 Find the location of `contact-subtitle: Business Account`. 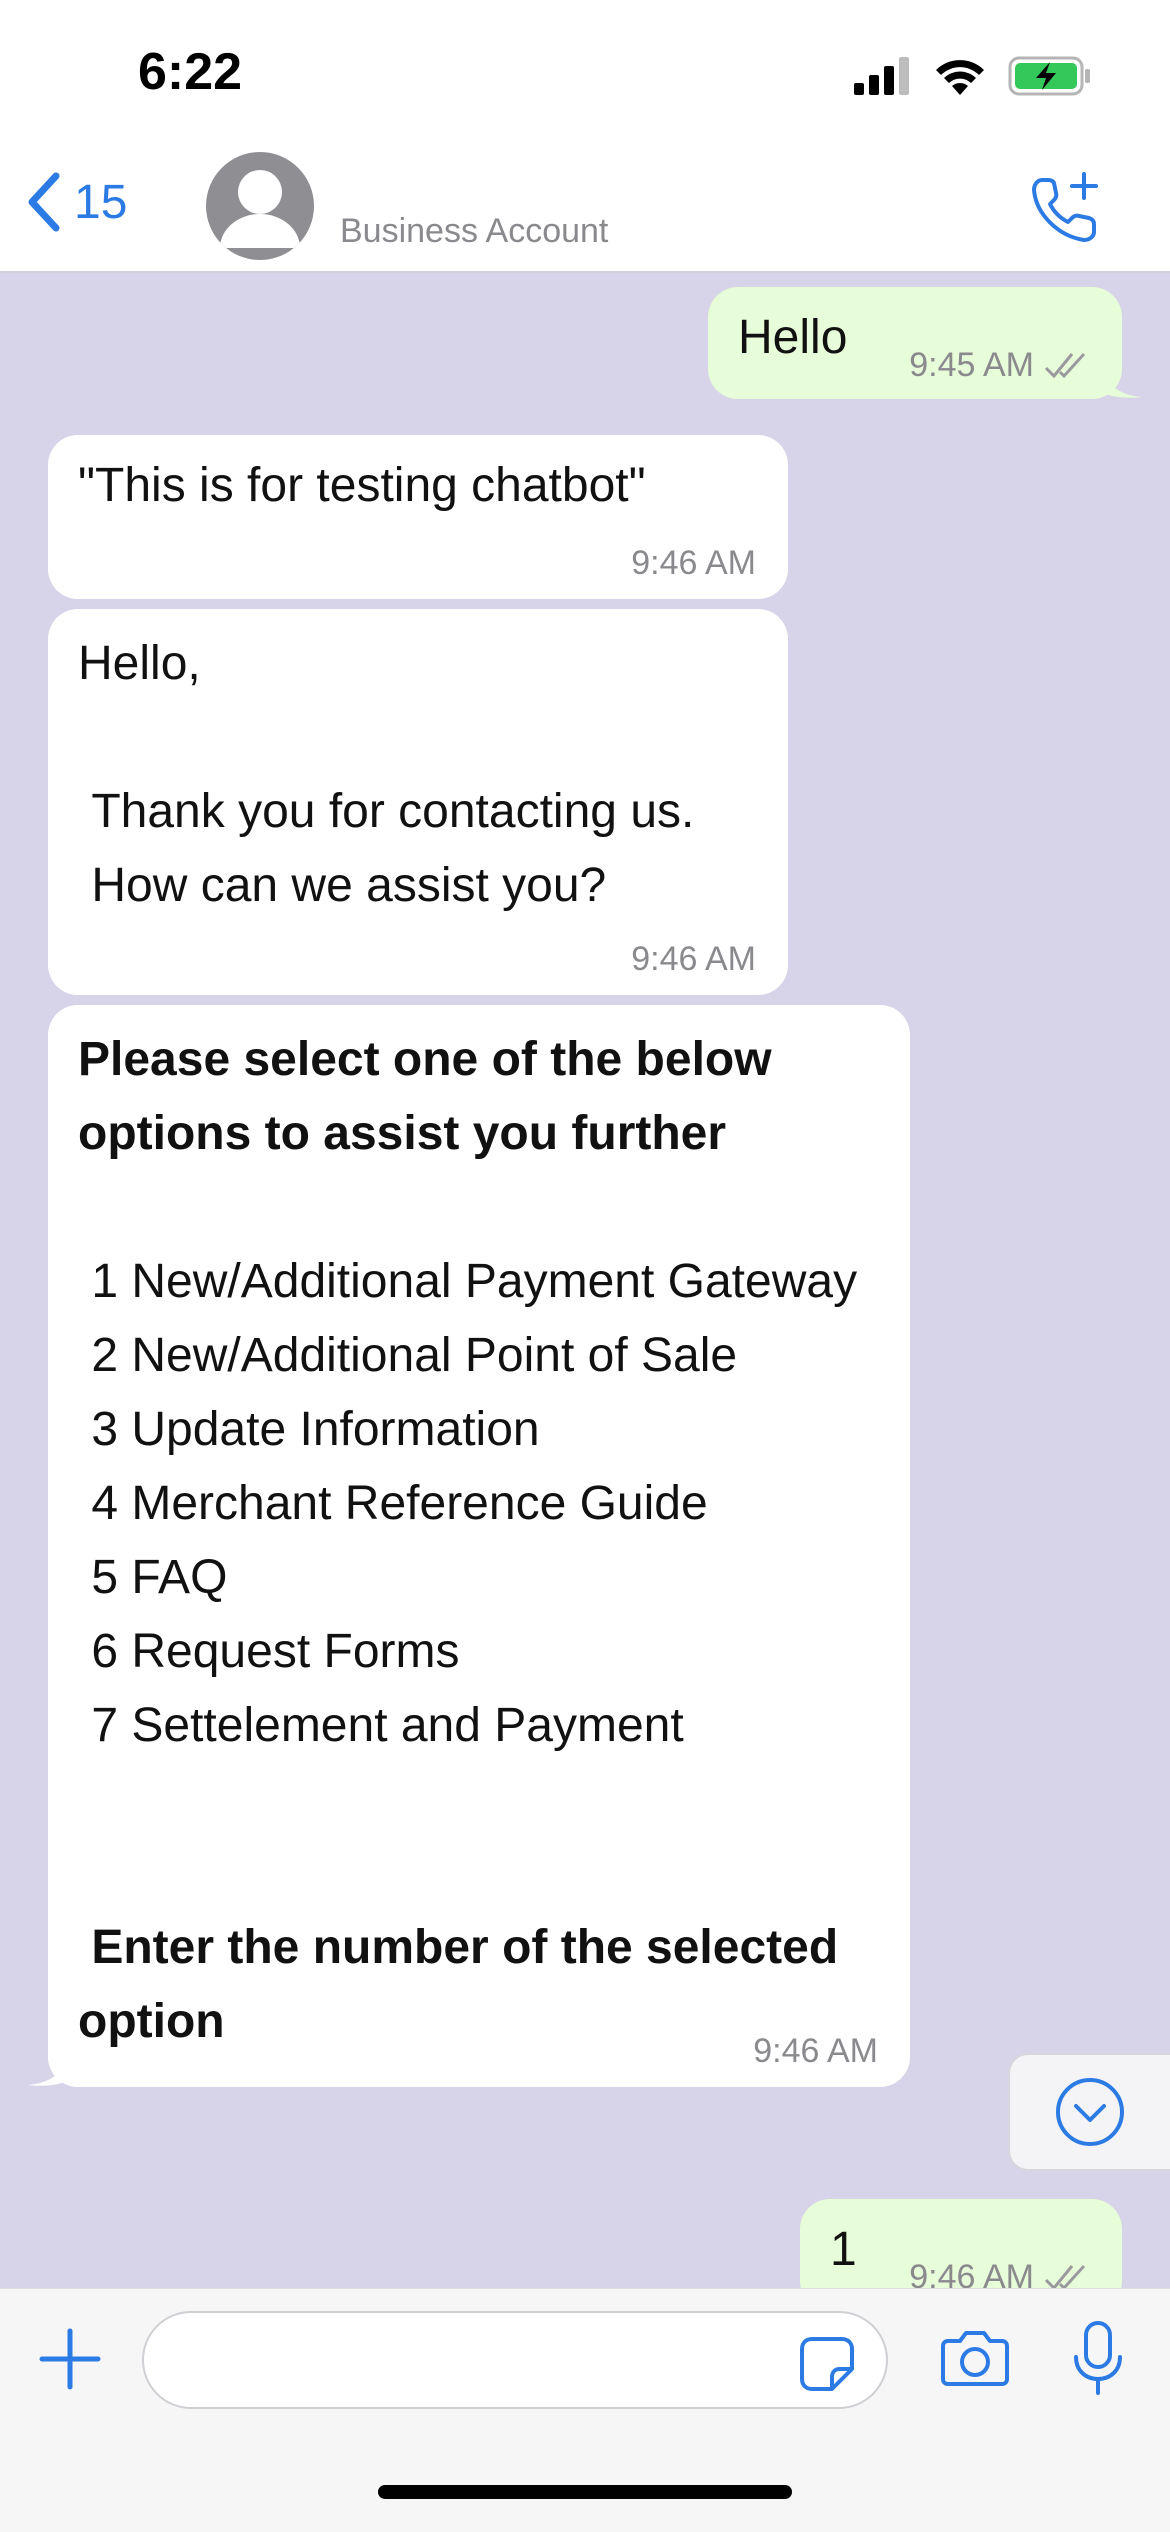

contact-subtitle: Business Account is located at coordinates (474, 231).